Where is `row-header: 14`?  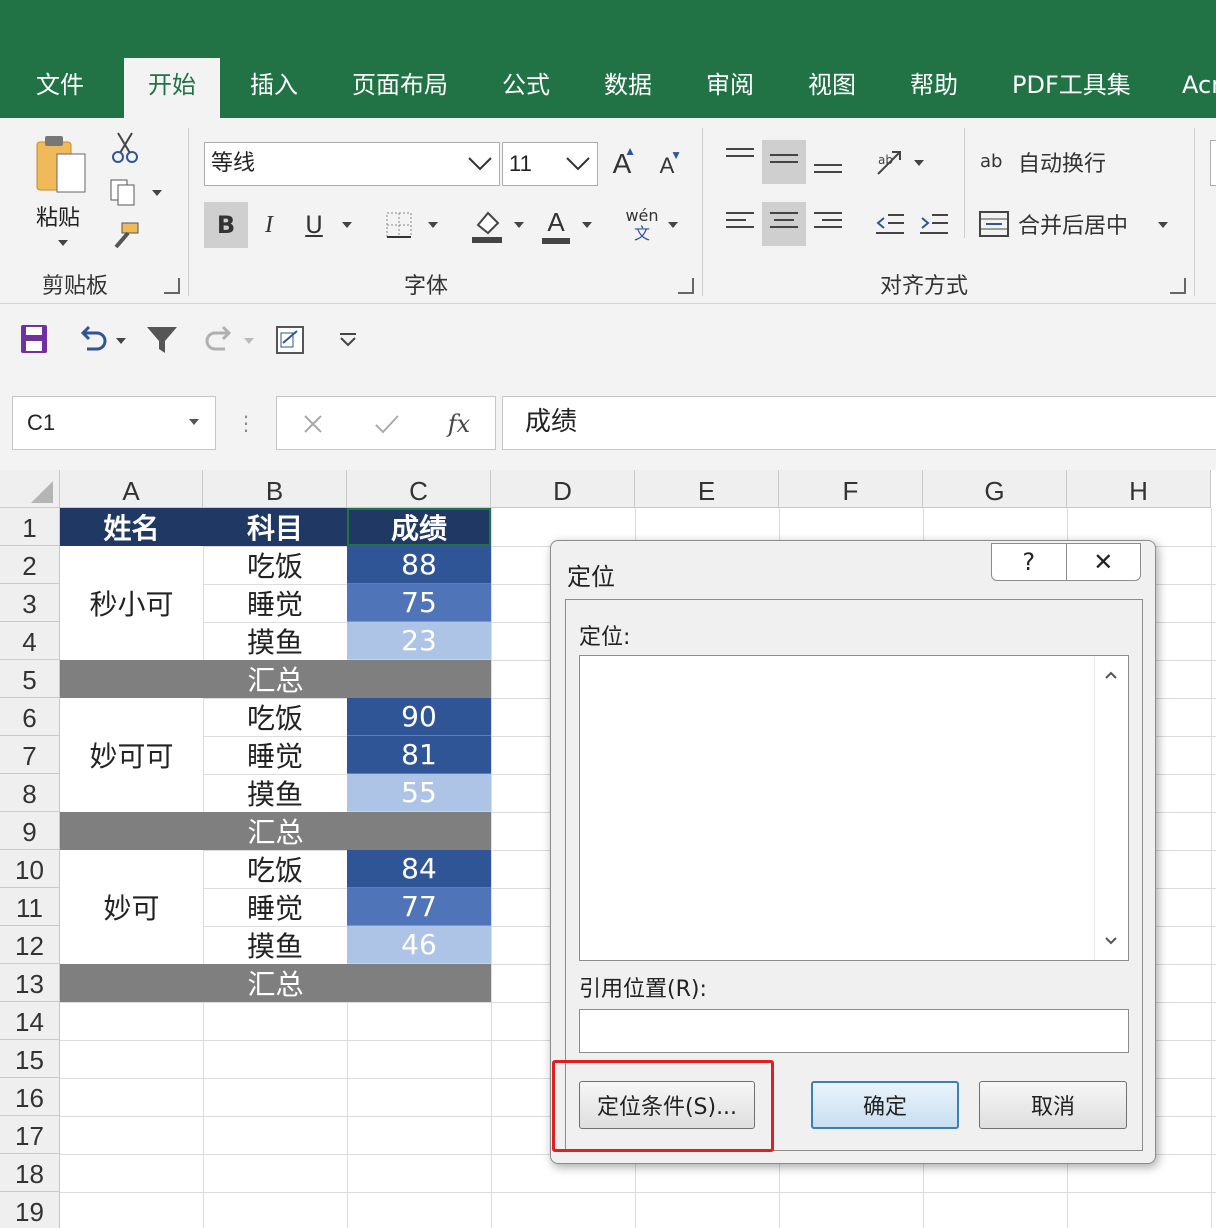
row-header: 14 is located at coordinates (30, 1021).